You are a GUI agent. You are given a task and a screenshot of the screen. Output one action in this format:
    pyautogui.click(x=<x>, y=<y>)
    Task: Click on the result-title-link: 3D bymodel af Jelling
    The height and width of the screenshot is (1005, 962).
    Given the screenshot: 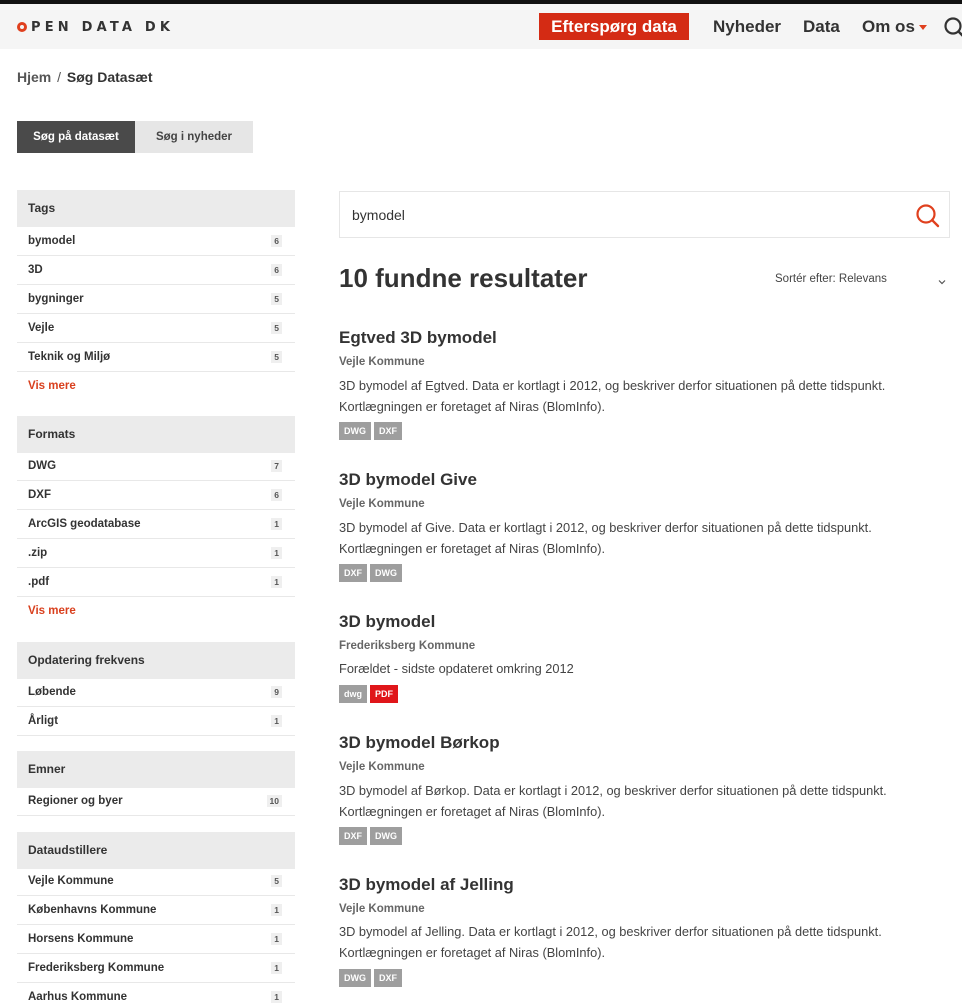 What is the action you would take?
    pyautogui.click(x=426, y=885)
    